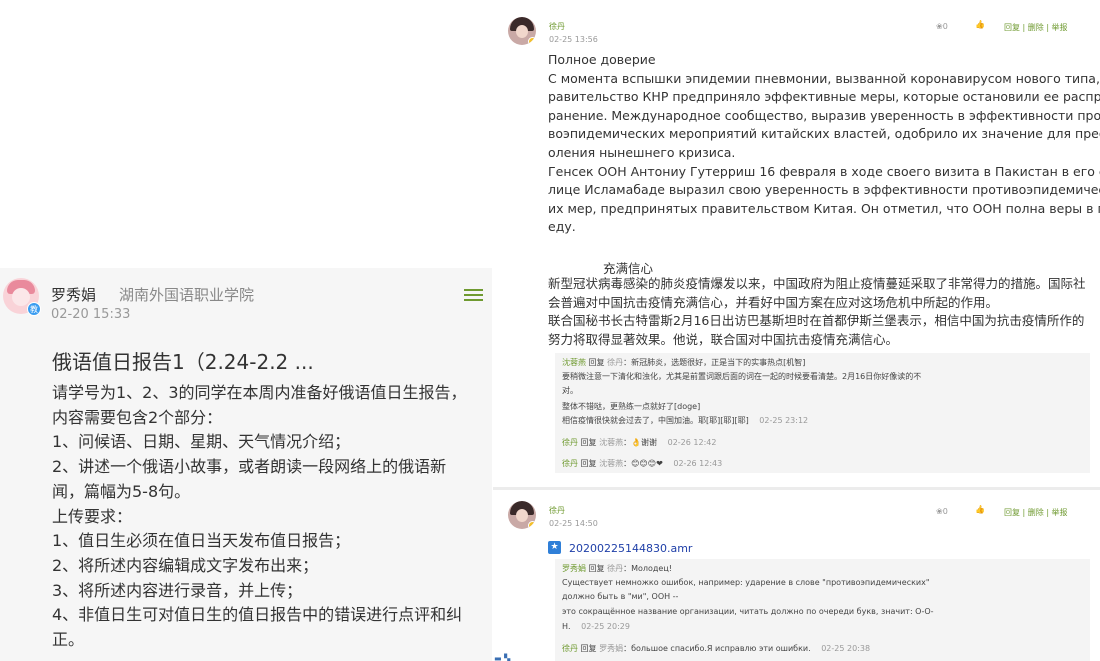  I want to click on reply-text: ：😊😊😊❤, so click(643, 463).